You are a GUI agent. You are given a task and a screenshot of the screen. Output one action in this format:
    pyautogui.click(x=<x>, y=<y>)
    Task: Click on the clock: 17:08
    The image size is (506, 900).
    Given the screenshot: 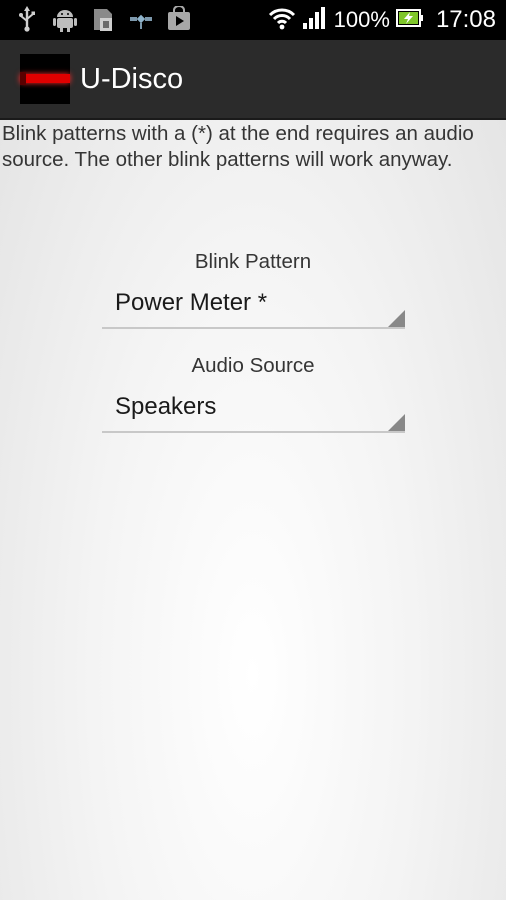 What is the action you would take?
    pyautogui.click(x=465, y=19)
    